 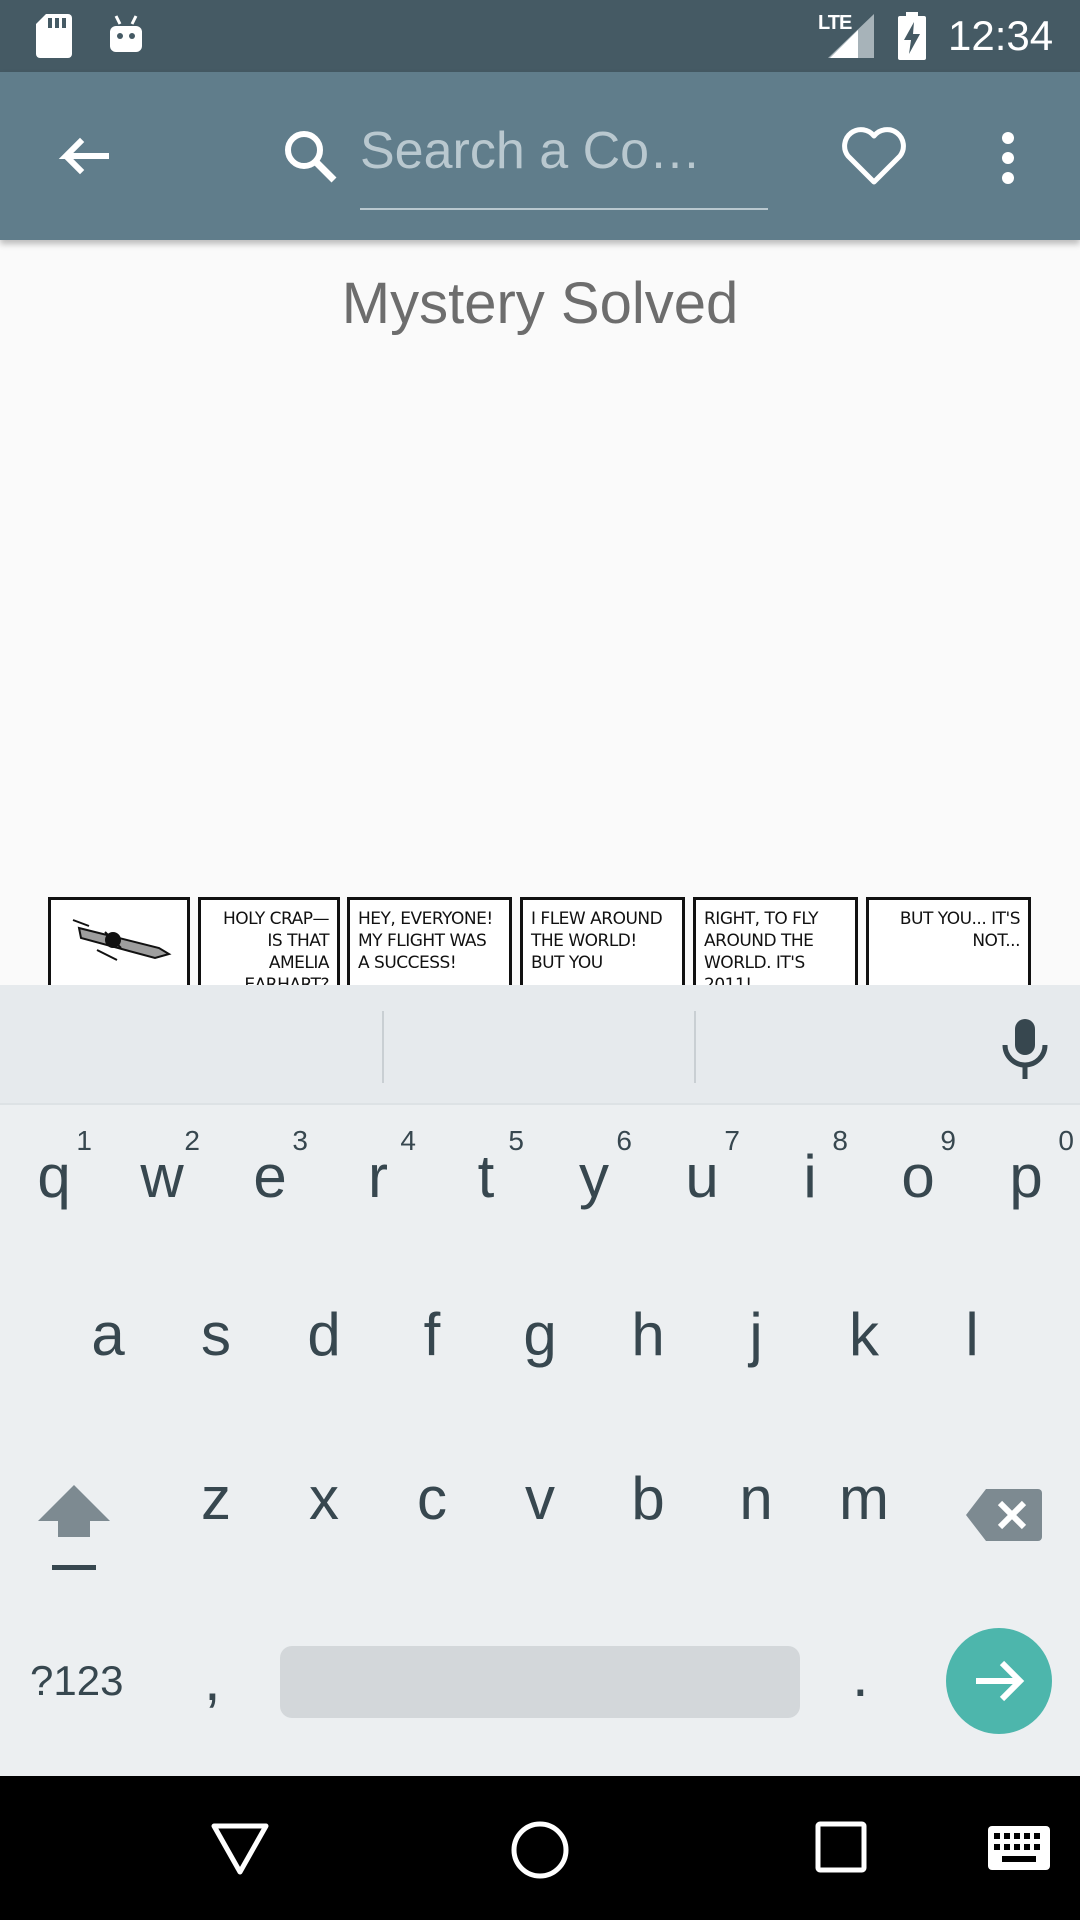 I want to click on heart-outline-icon, so click(x=874, y=156).